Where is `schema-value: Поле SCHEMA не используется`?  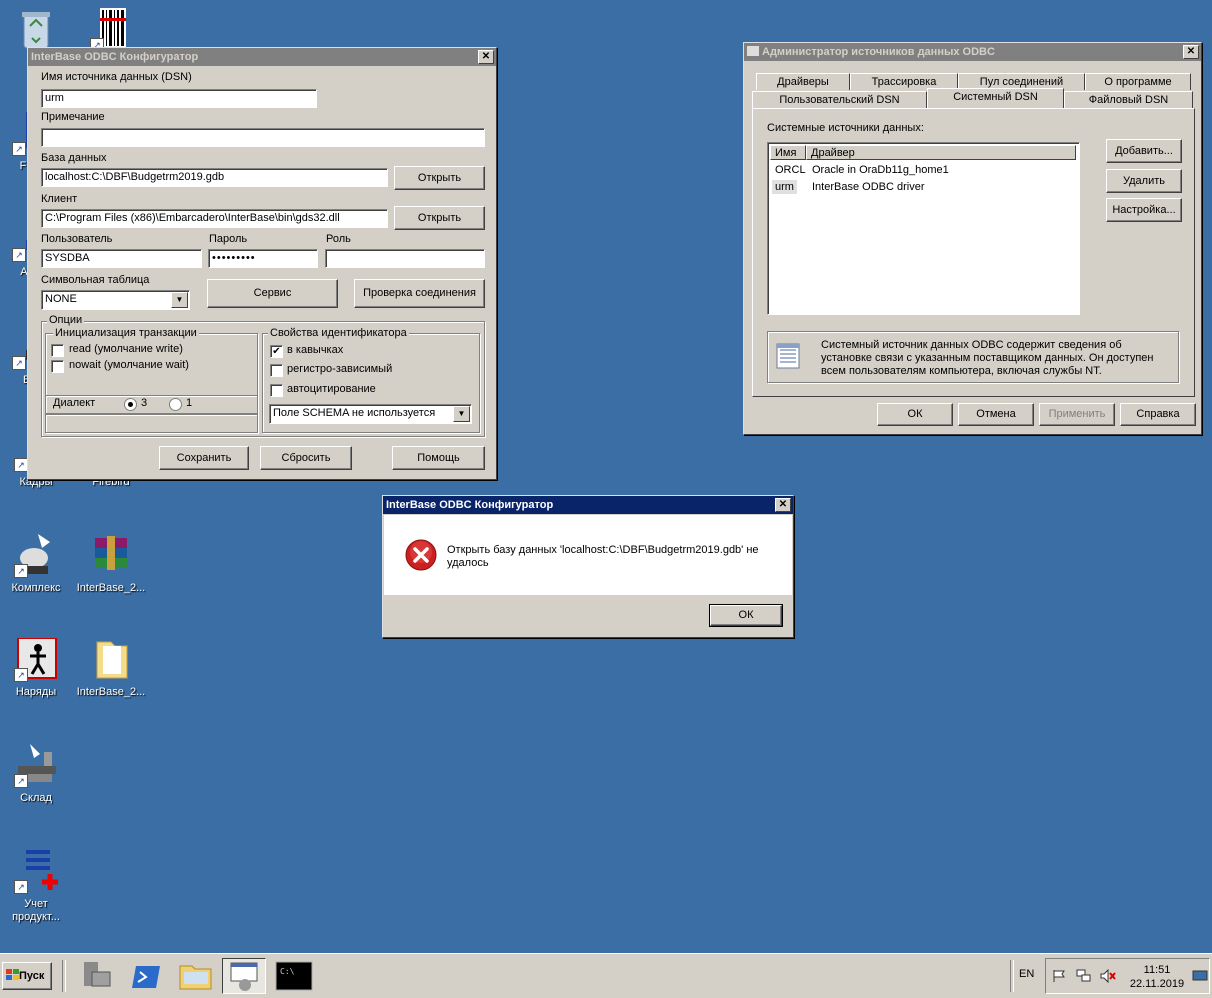 schema-value: Поле SCHEMA не используется is located at coordinates (354, 413).